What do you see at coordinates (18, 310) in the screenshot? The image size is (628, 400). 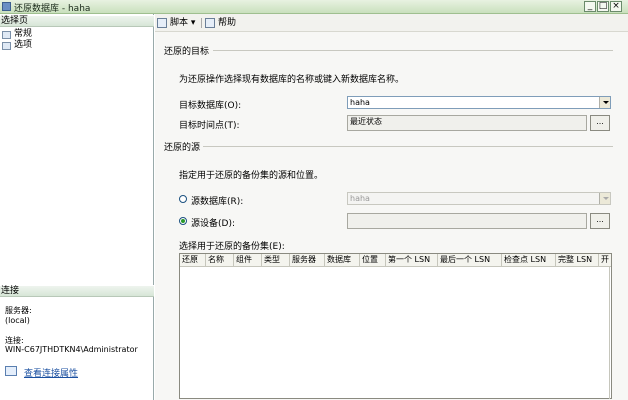 I see `server-label: 服务器:` at bounding box center [18, 310].